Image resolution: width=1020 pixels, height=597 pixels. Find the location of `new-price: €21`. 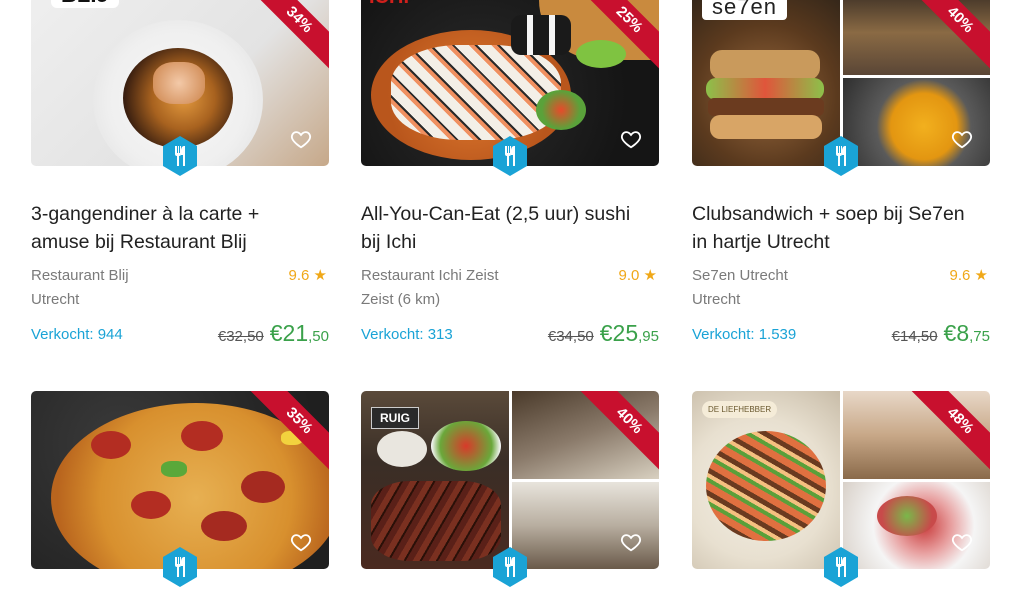

new-price: €21 is located at coordinates (289, 333).